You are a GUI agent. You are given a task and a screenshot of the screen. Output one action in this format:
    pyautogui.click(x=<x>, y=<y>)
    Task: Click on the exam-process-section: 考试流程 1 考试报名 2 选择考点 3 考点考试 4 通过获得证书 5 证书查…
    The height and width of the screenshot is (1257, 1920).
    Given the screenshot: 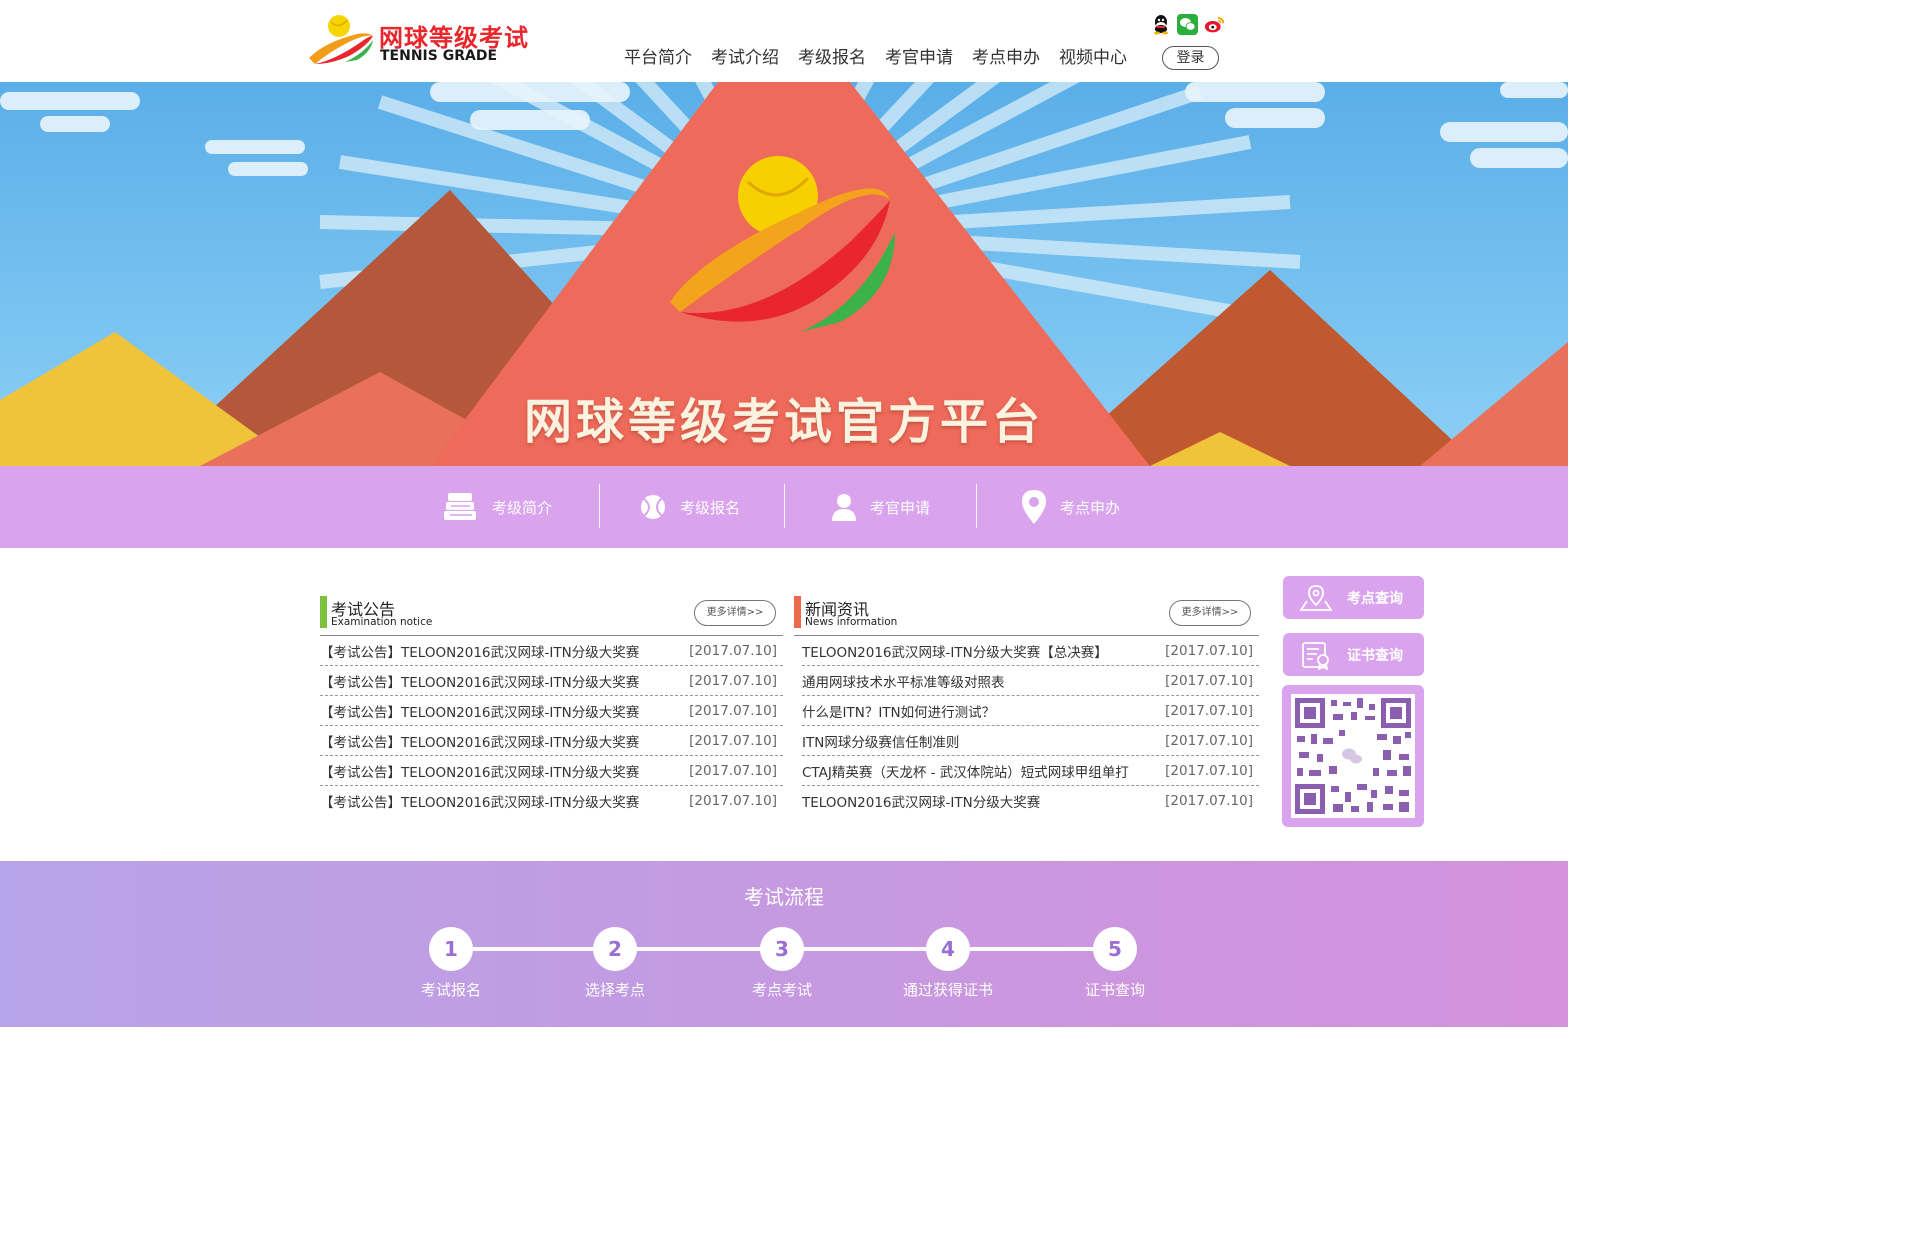 What is the action you would take?
    pyautogui.click(x=784, y=944)
    